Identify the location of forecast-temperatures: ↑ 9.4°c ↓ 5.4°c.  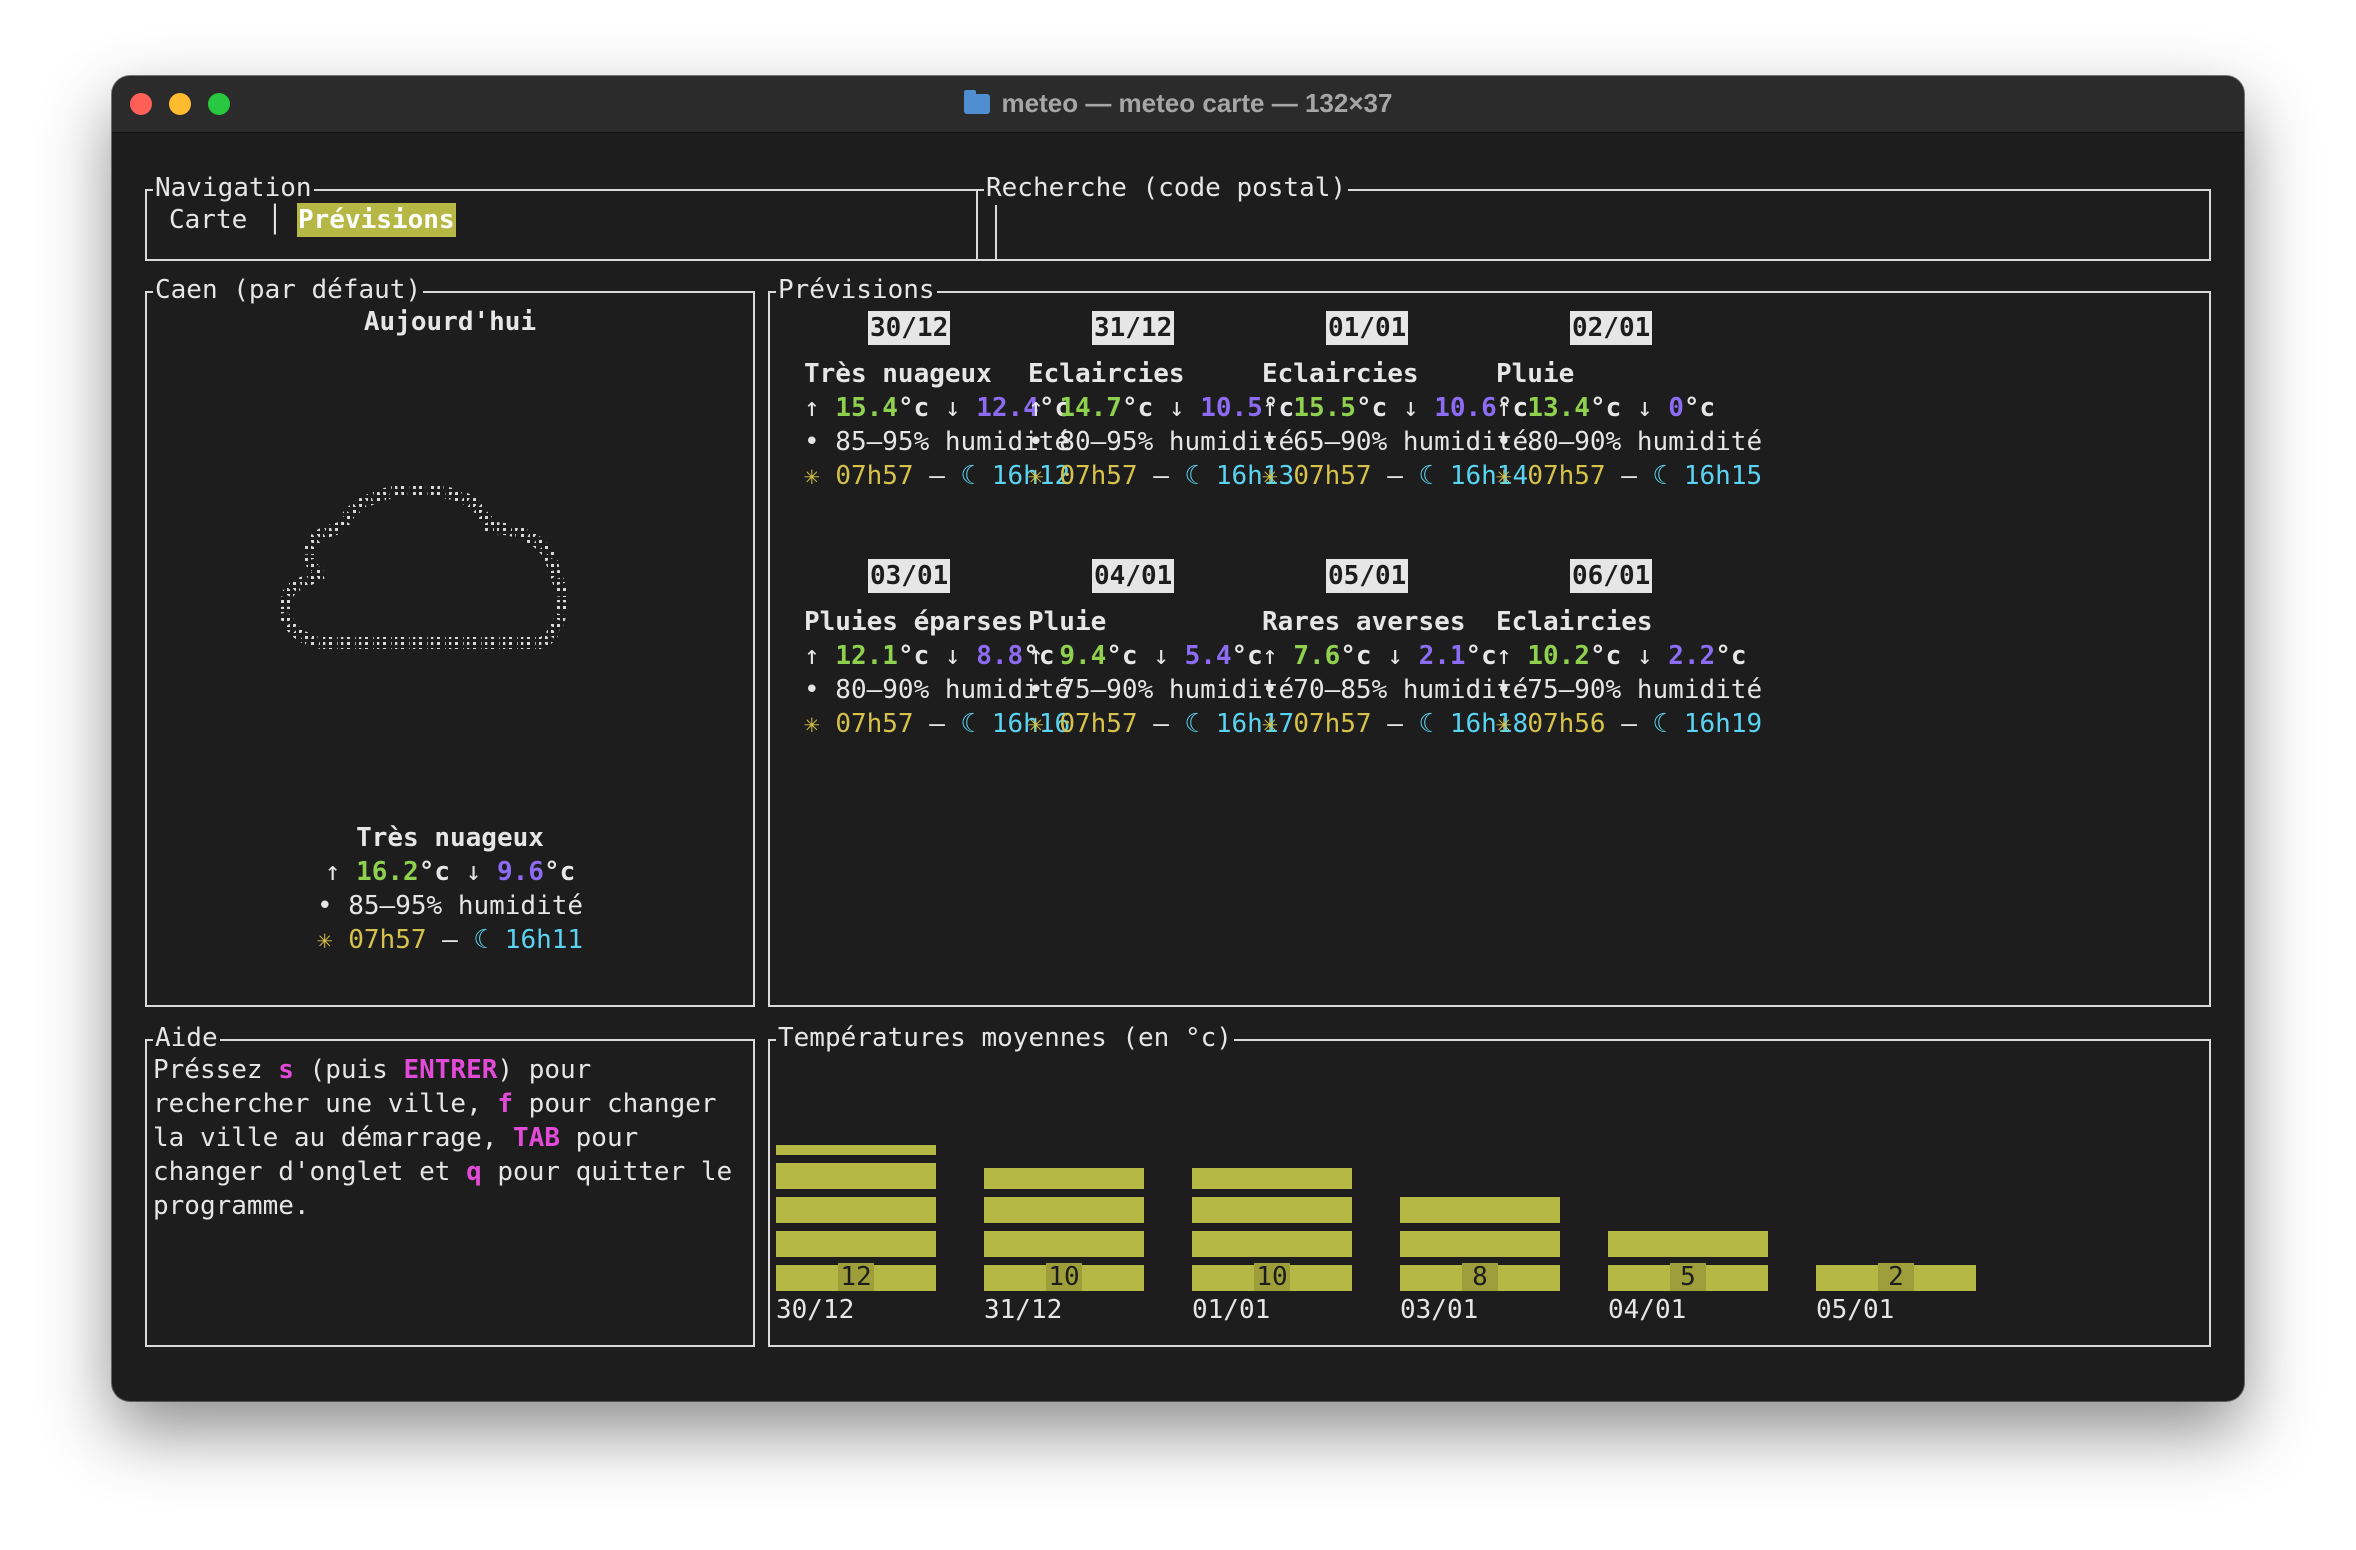
(1161, 656).